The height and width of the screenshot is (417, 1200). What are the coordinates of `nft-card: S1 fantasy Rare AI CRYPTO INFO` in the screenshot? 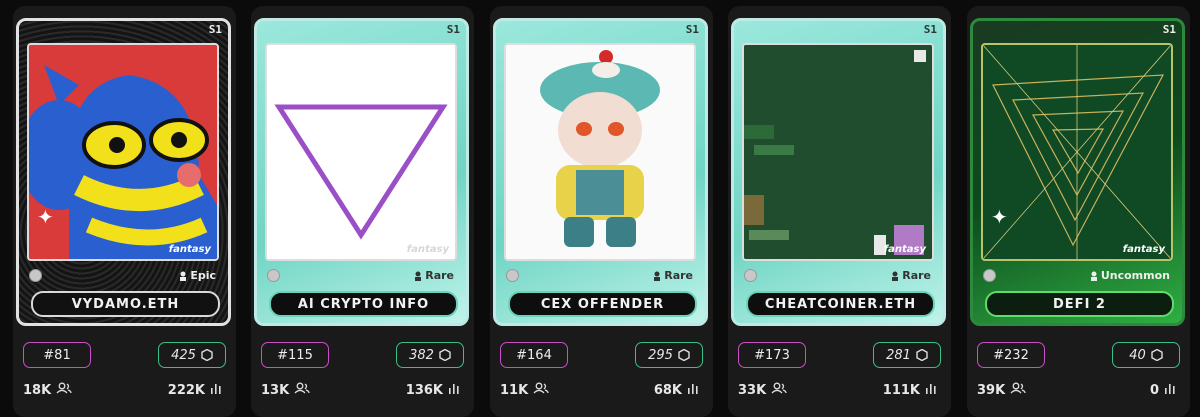 It's located at (361, 172).